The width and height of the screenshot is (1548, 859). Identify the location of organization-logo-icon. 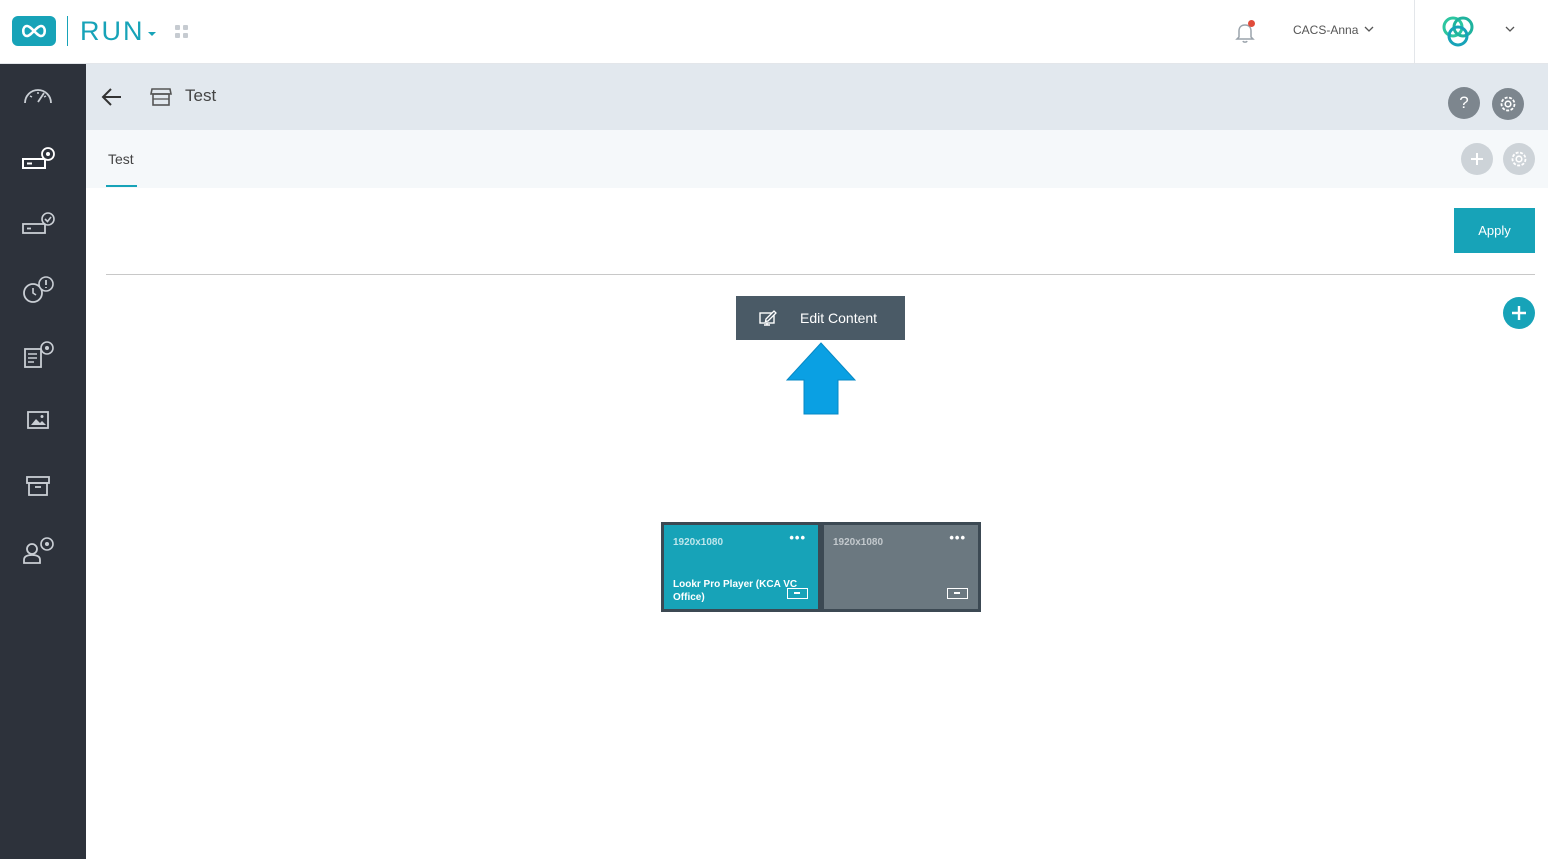
(1459, 32).